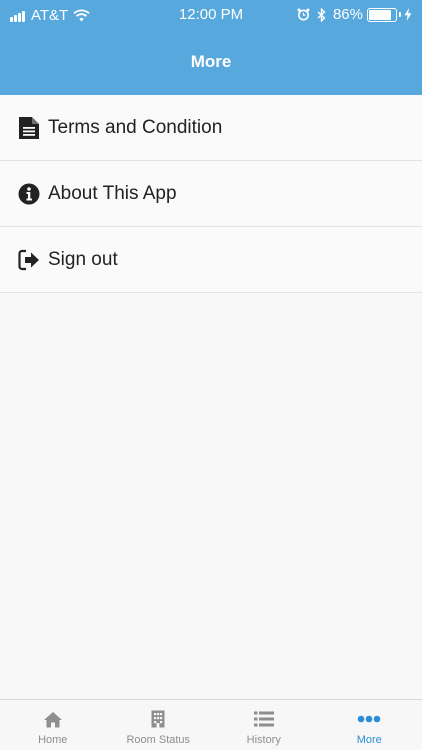 This screenshot has width=422, height=750. I want to click on battery-fill, so click(380, 14).